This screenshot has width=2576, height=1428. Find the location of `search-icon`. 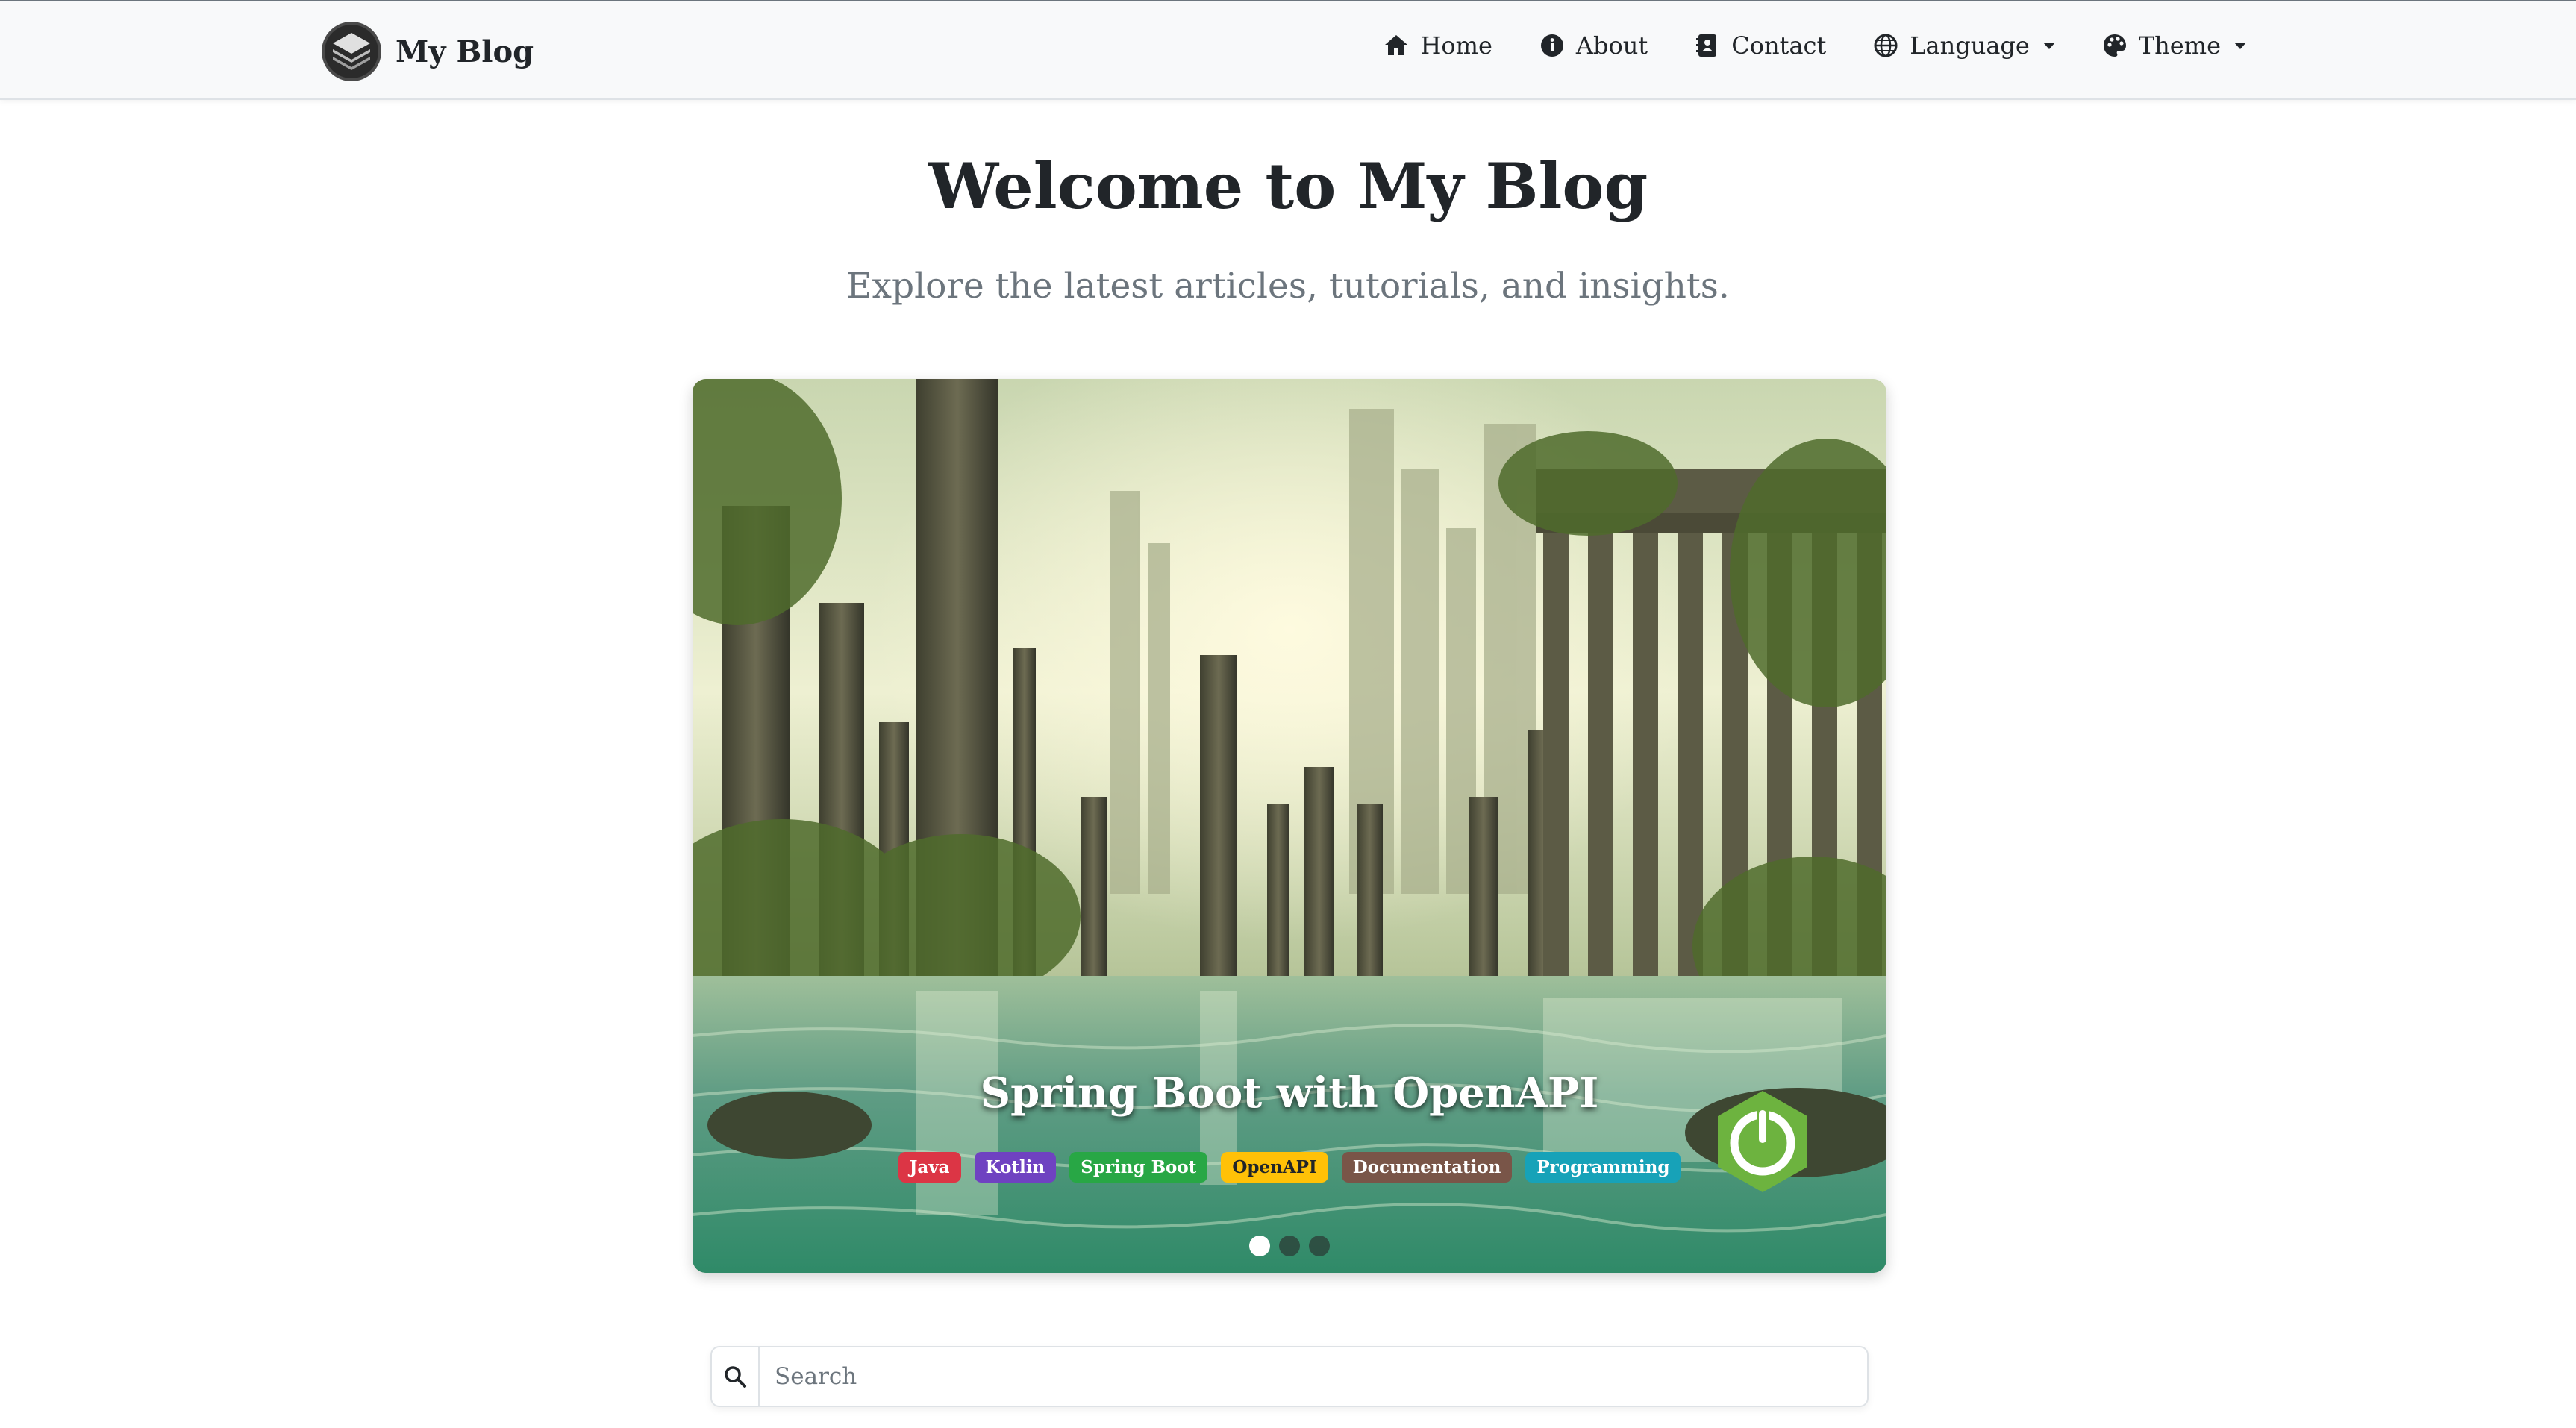

search-icon is located at coordinates (735, 1377).